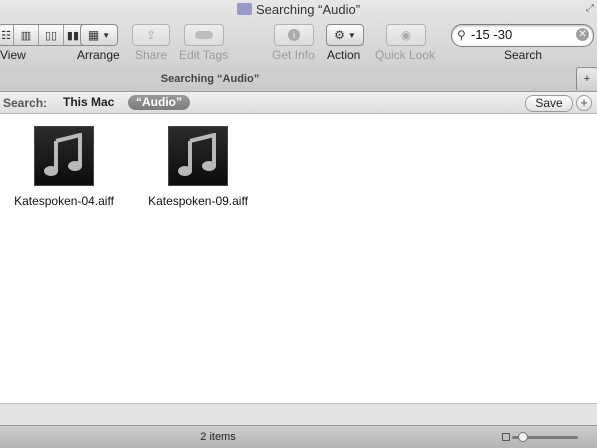 The image size is (597, 448). Describe the element at coordinates (523, 55) in the screenshot. I see `search-label: Search` at that location.